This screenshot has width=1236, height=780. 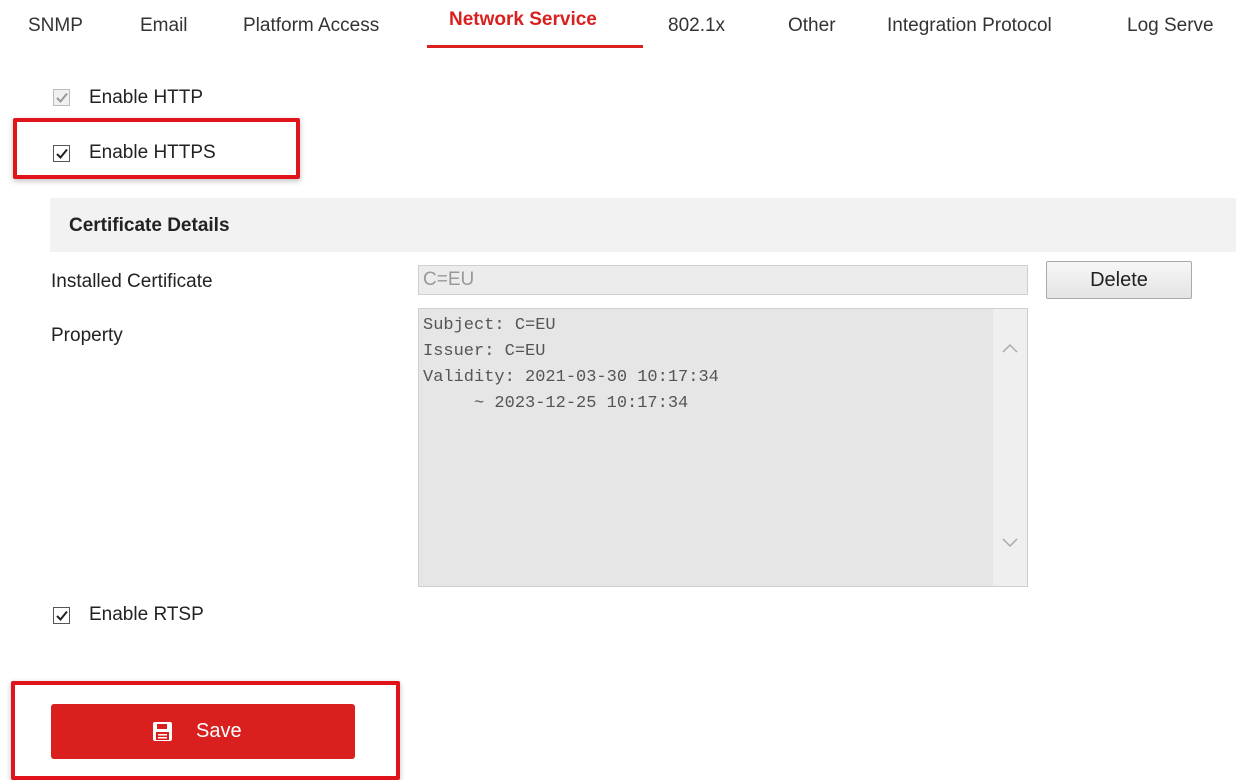 I want to click on property-line-validity-end: ~ 2023-12-25 10:17:34, so click(x=556, y=403).